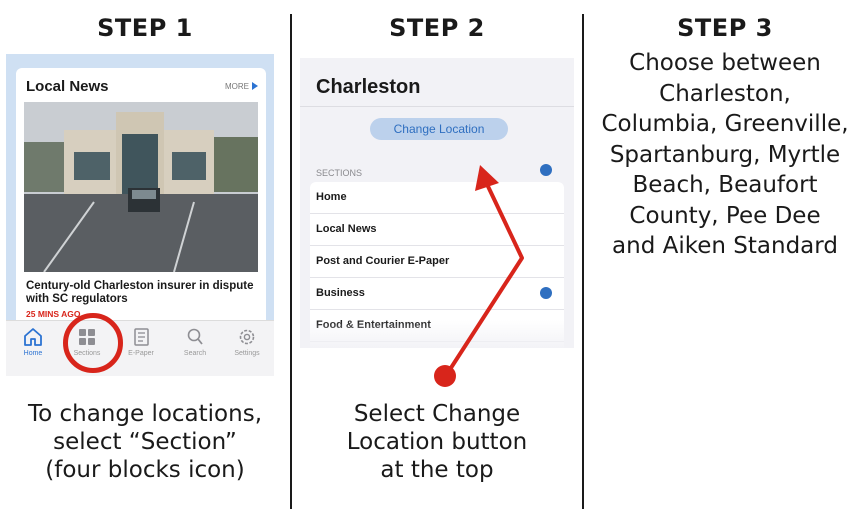 The image size is (860, 514). Describe the element at coordinates (437, 442) in the screenshot. I see `step-2-caption: Select Change Location button at the top` at that location.